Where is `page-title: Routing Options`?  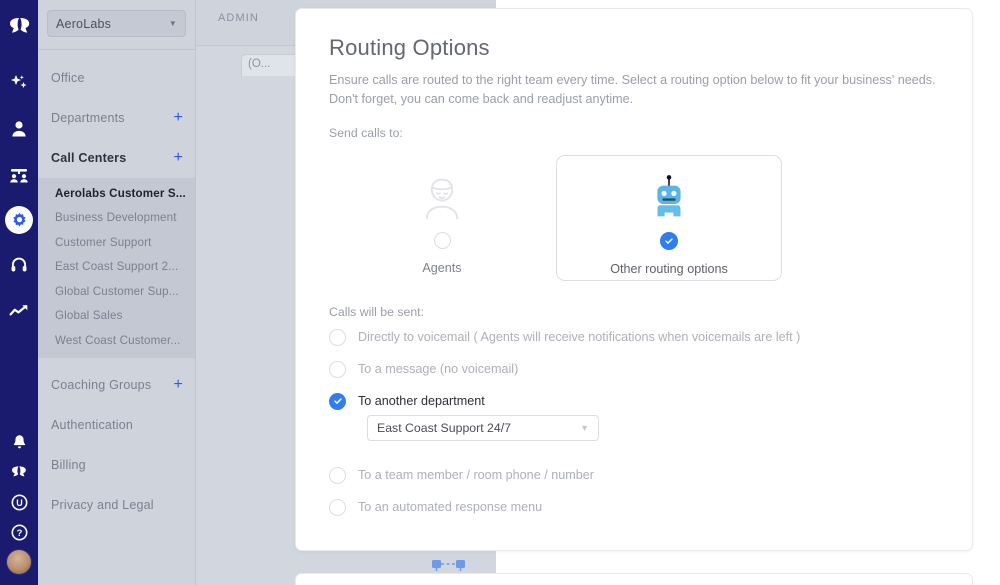 page-title: Routing Options is located at coordinates (409, 47).